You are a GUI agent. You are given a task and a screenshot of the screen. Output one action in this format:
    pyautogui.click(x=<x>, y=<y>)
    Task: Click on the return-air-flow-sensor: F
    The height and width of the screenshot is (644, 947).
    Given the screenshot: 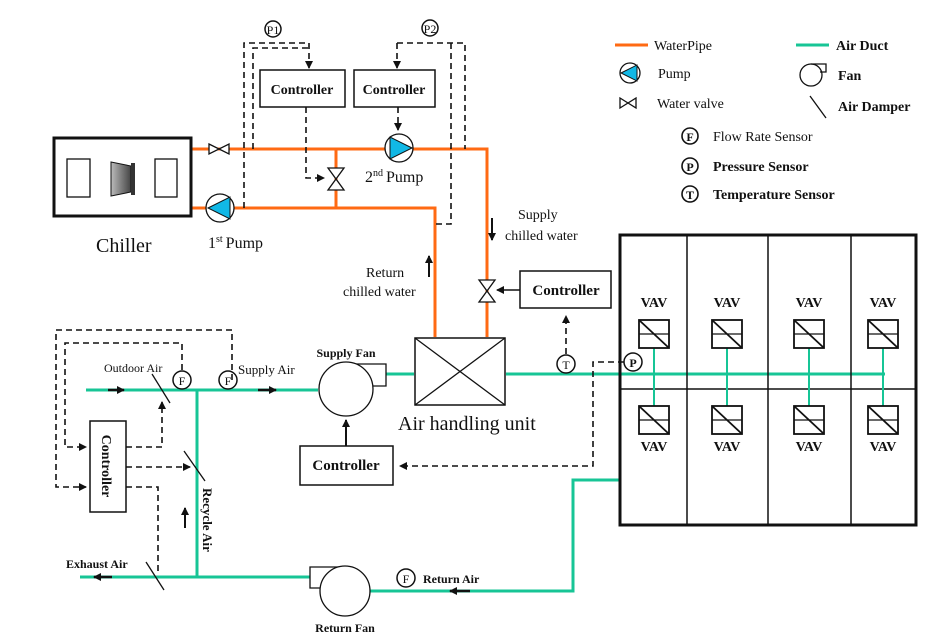 What is the action you would take?
    pyautogui.click(x=406, y=578)
    